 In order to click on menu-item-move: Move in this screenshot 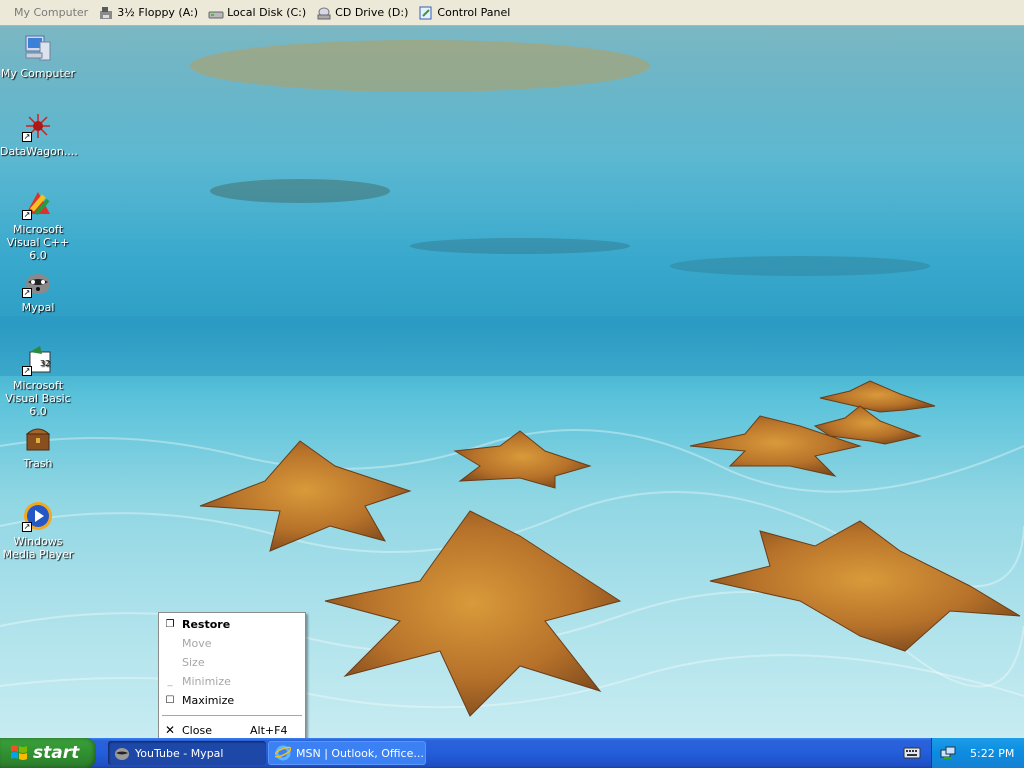, I will do `click(232, 643)`.